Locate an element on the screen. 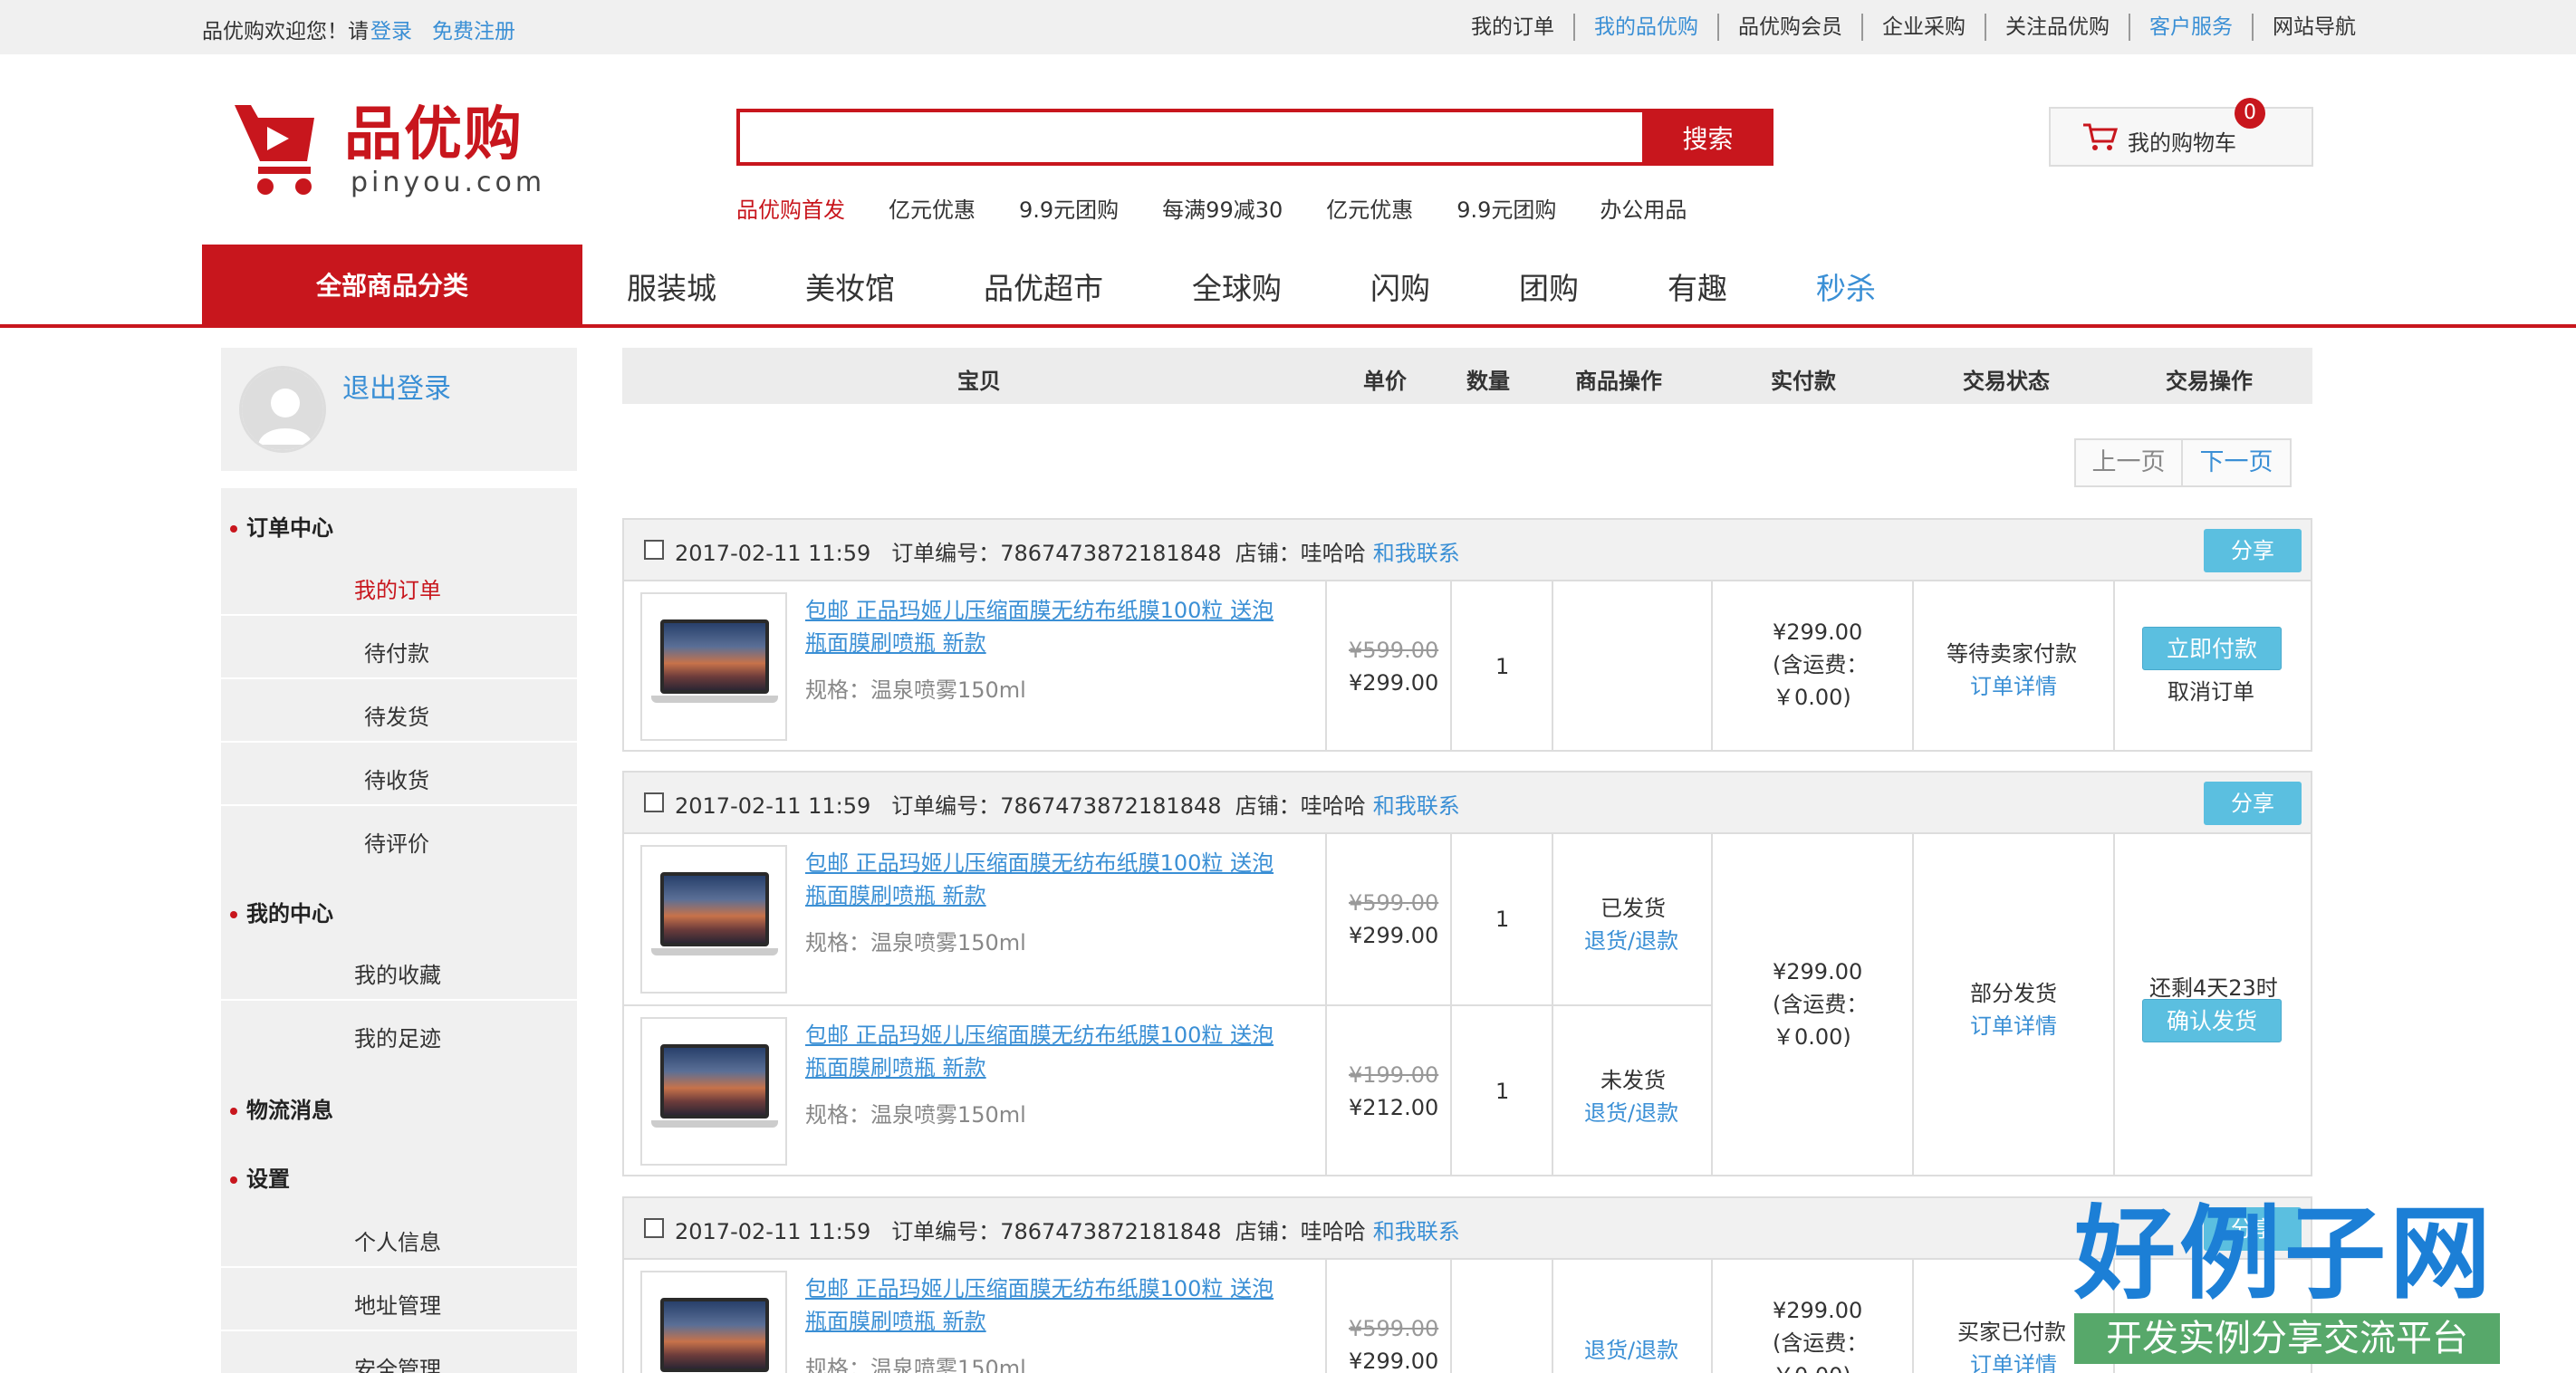 The height and width of the screenshot is (1373, 2576). nav-link: 全球购 is located at coordinates (1237, 286).